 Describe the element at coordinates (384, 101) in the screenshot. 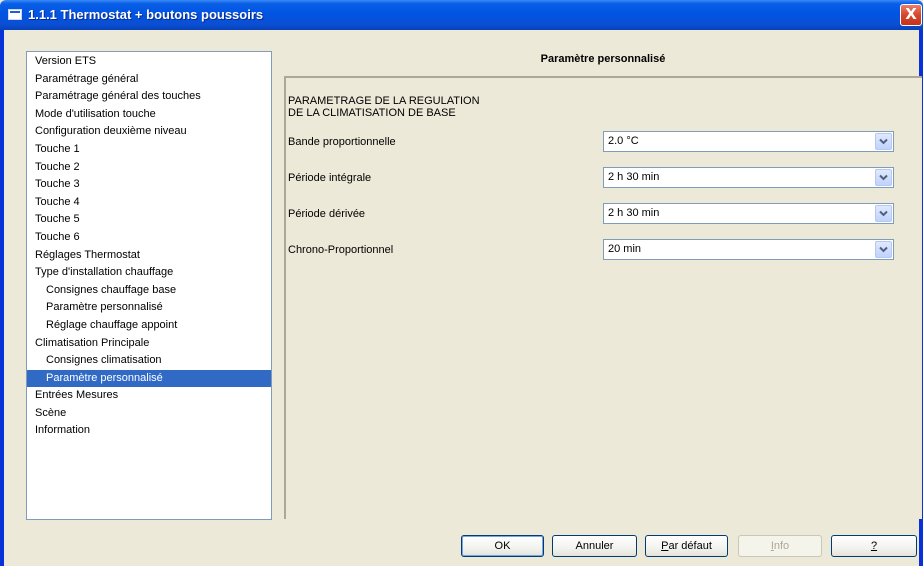

I see `section-title-line-1: PARAMETRAGE DE LA REGULATION` at that location.